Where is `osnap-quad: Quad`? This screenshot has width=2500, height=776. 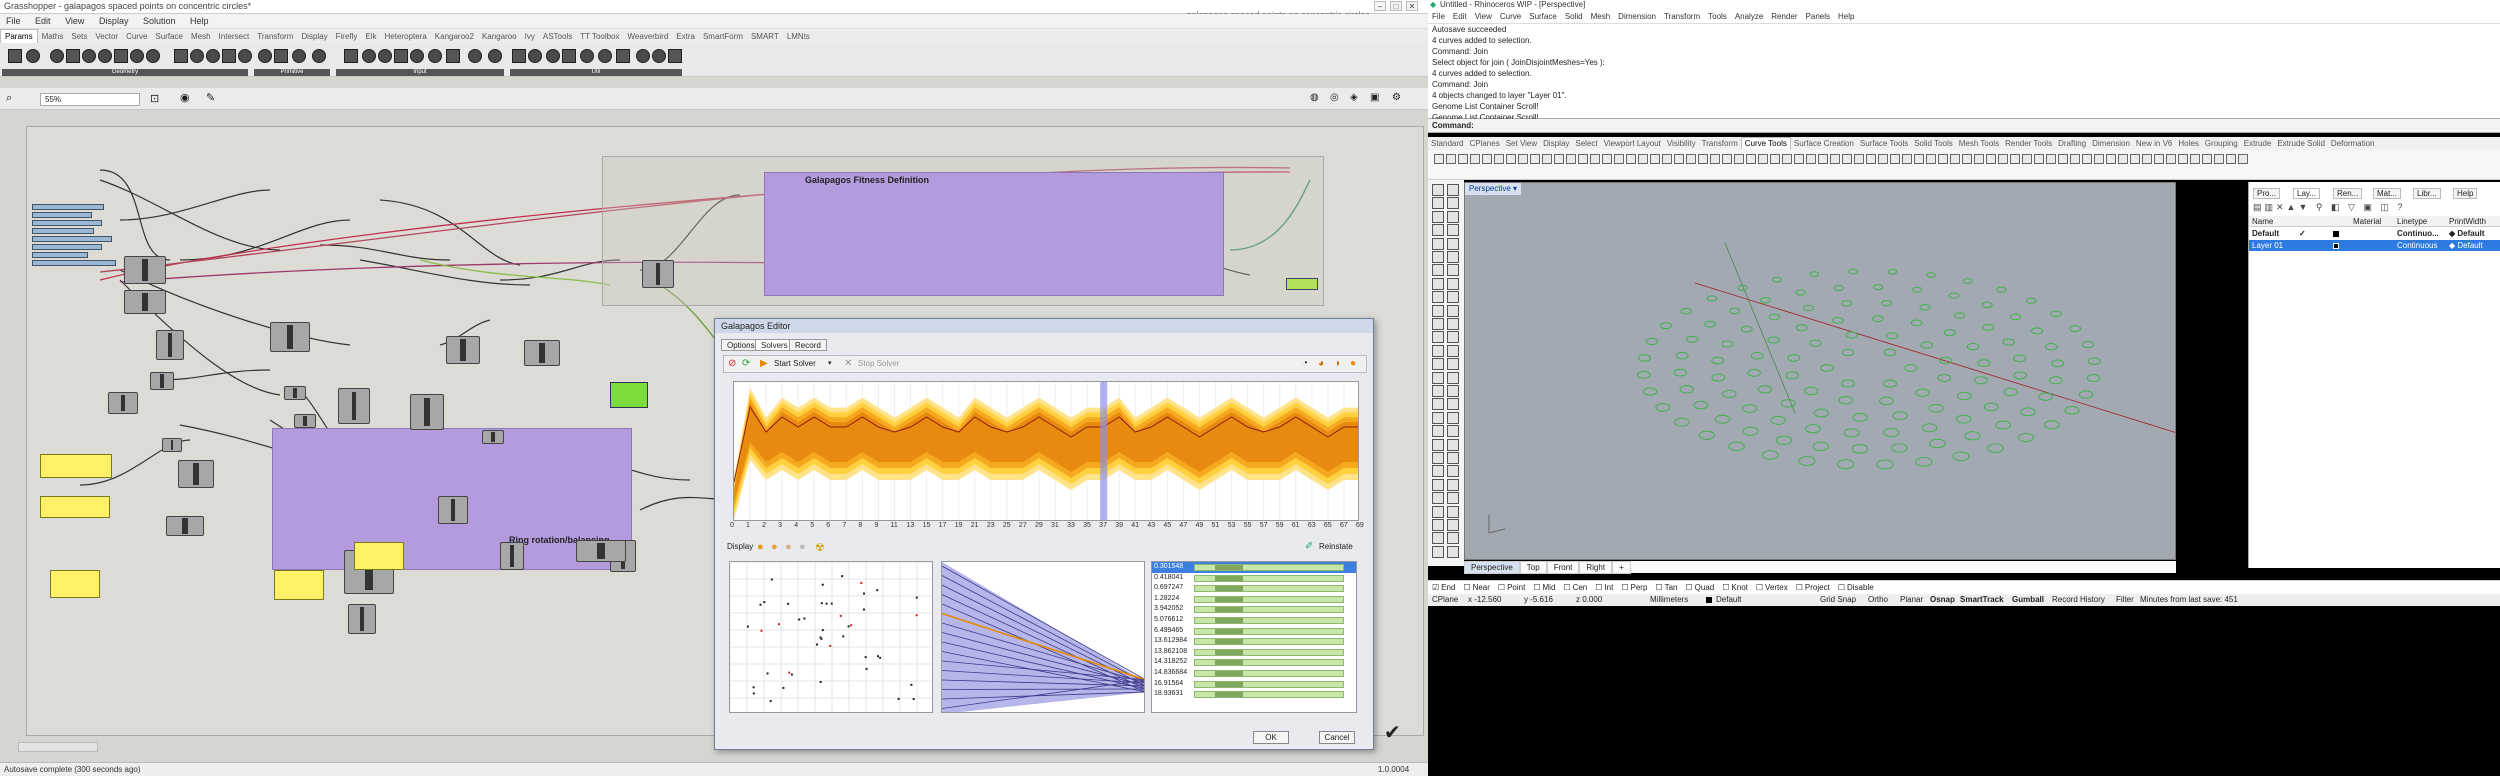
osnap-quad: Quad is located at coordinates (1700, 587).